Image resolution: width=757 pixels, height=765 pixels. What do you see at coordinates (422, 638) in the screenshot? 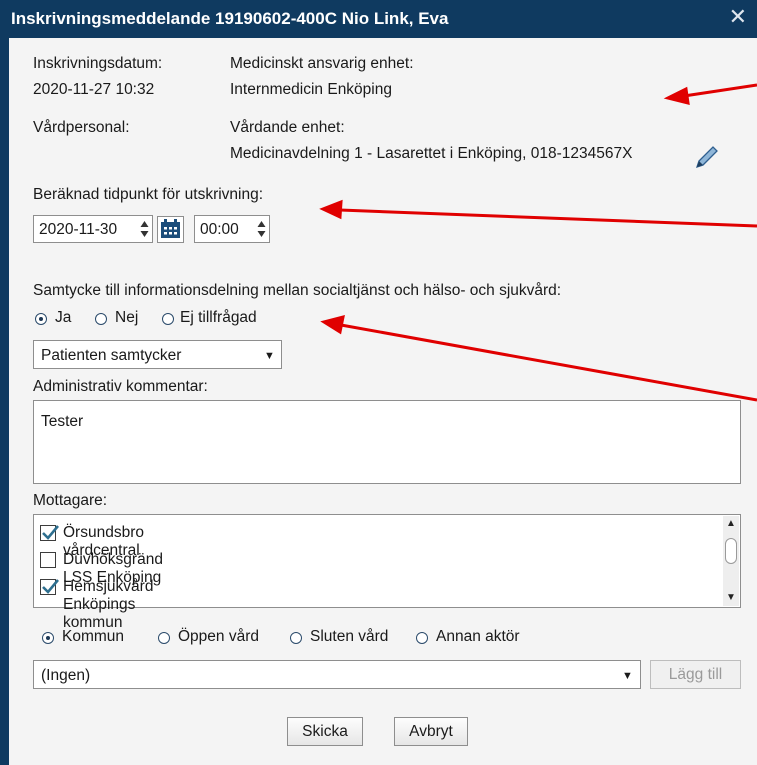
I see `type-radio-annan-aktor` at bounding box center [422, 638].